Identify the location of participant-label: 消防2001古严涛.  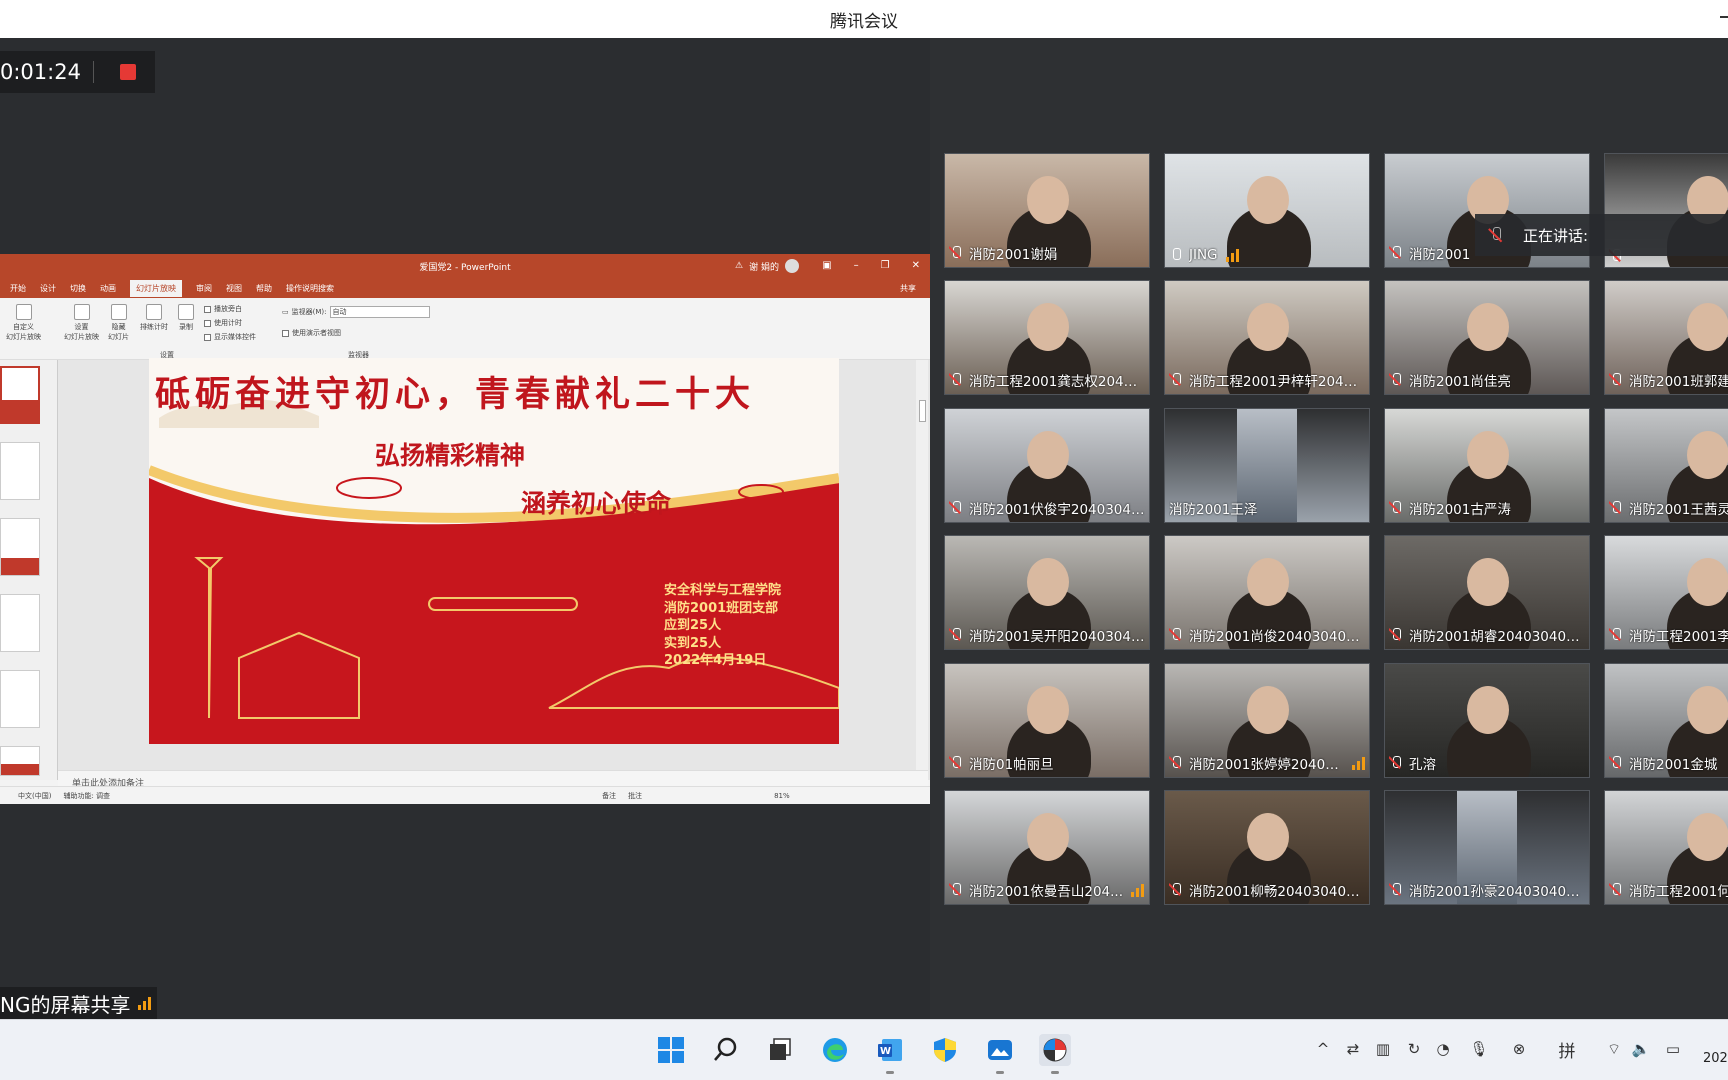
(1487, 508).